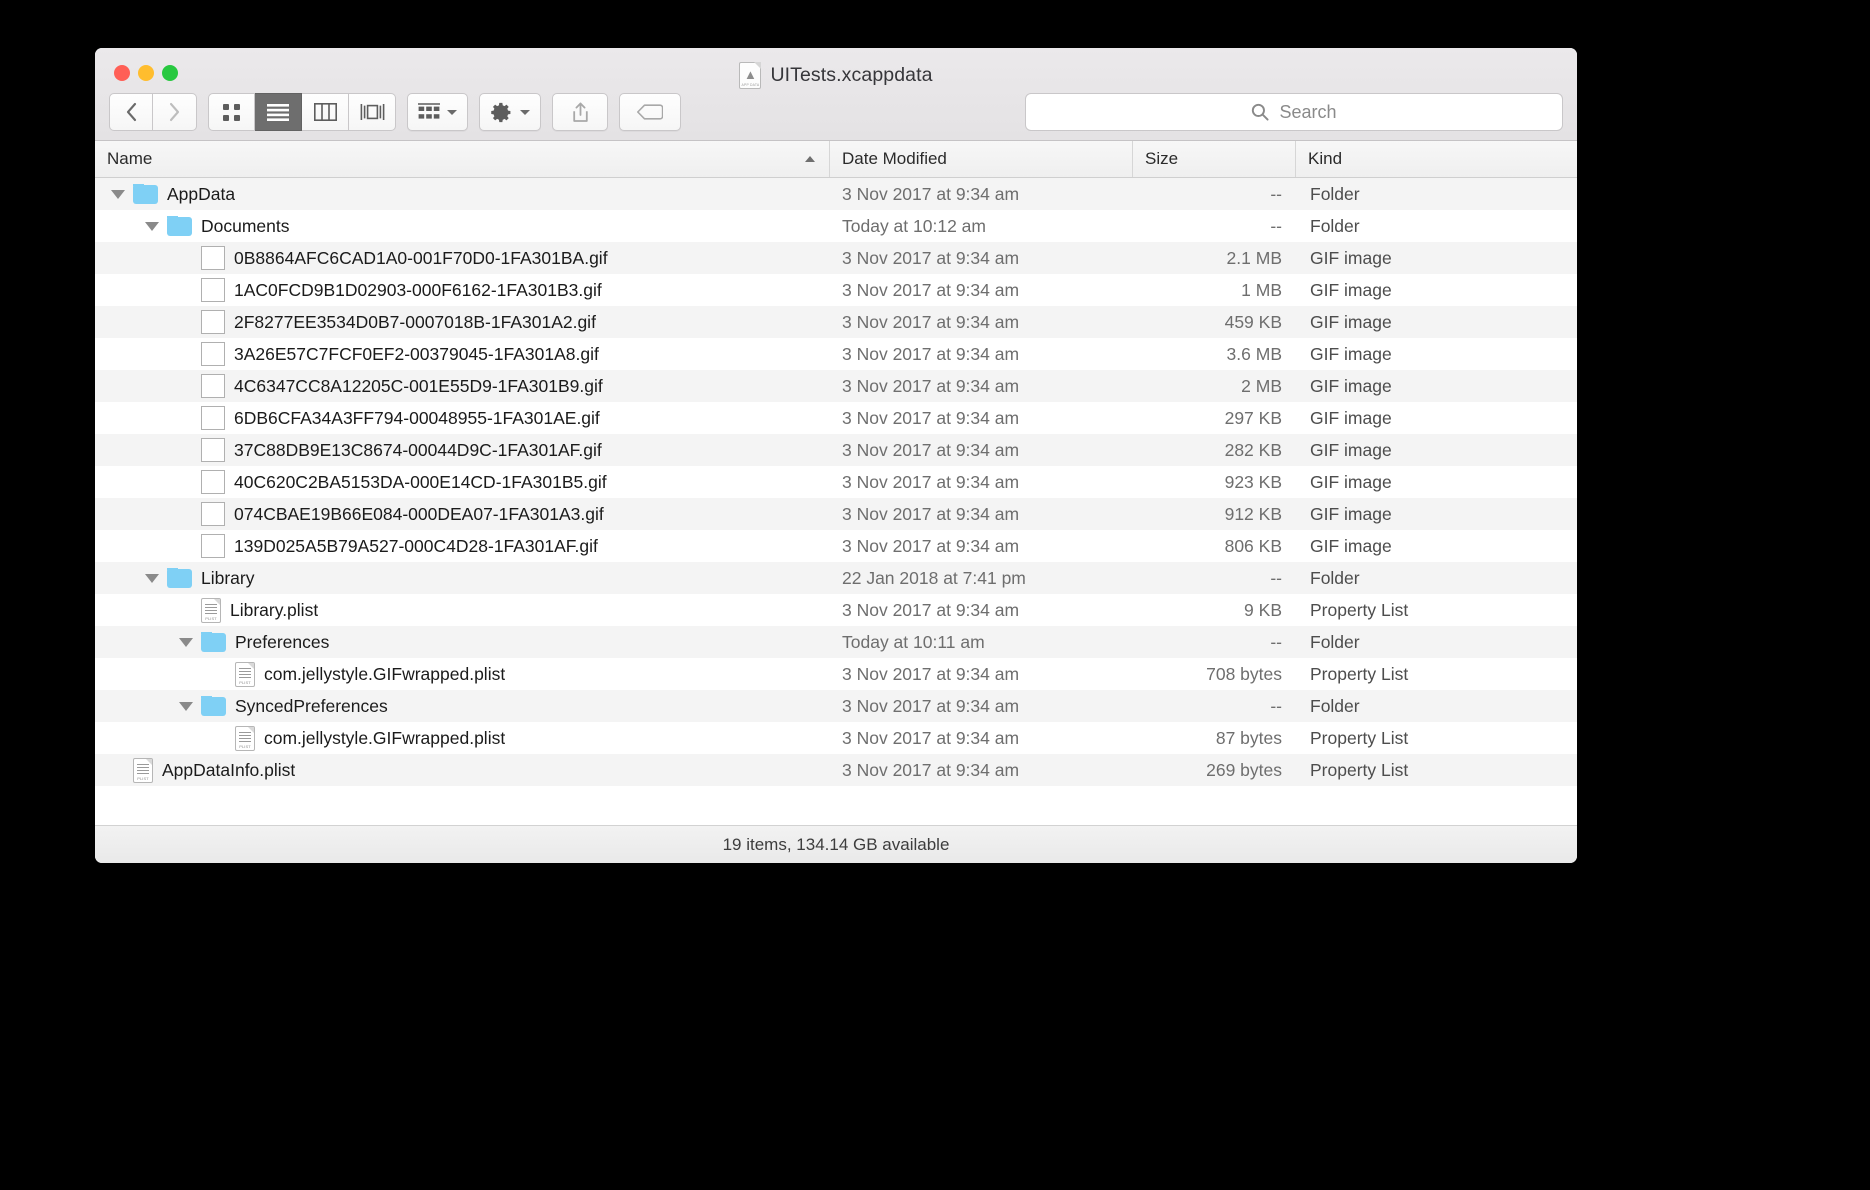 The height and width of the screenshot is (1190, 1870). Describe the element at coordinates (274, 609) in the screenshot. I see `file-name-label: Library.plist` at that location.